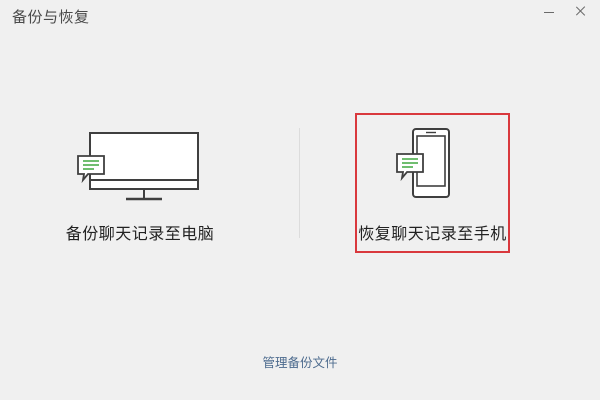 This screenshot has width=600, height=400. What do you see at coordinates (300, 361) in the screenshot?
I see `manage-backup-files-link: 管理备份文件` at bounding box center [300, 361].